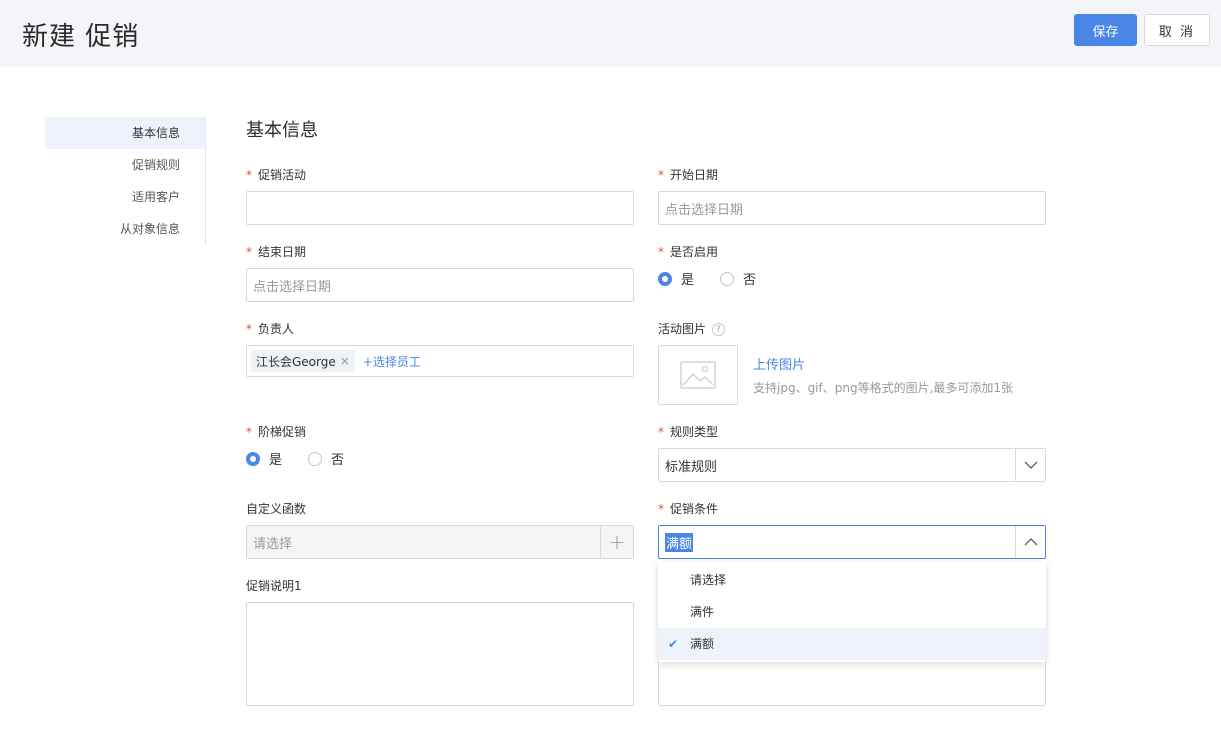 The height and width of the screenshot is (741, 1221). What do you see at coordinates (264, 458) in the screenshot?
I see `tiered-radio-yes: 是` at bounding box center [264, 458].